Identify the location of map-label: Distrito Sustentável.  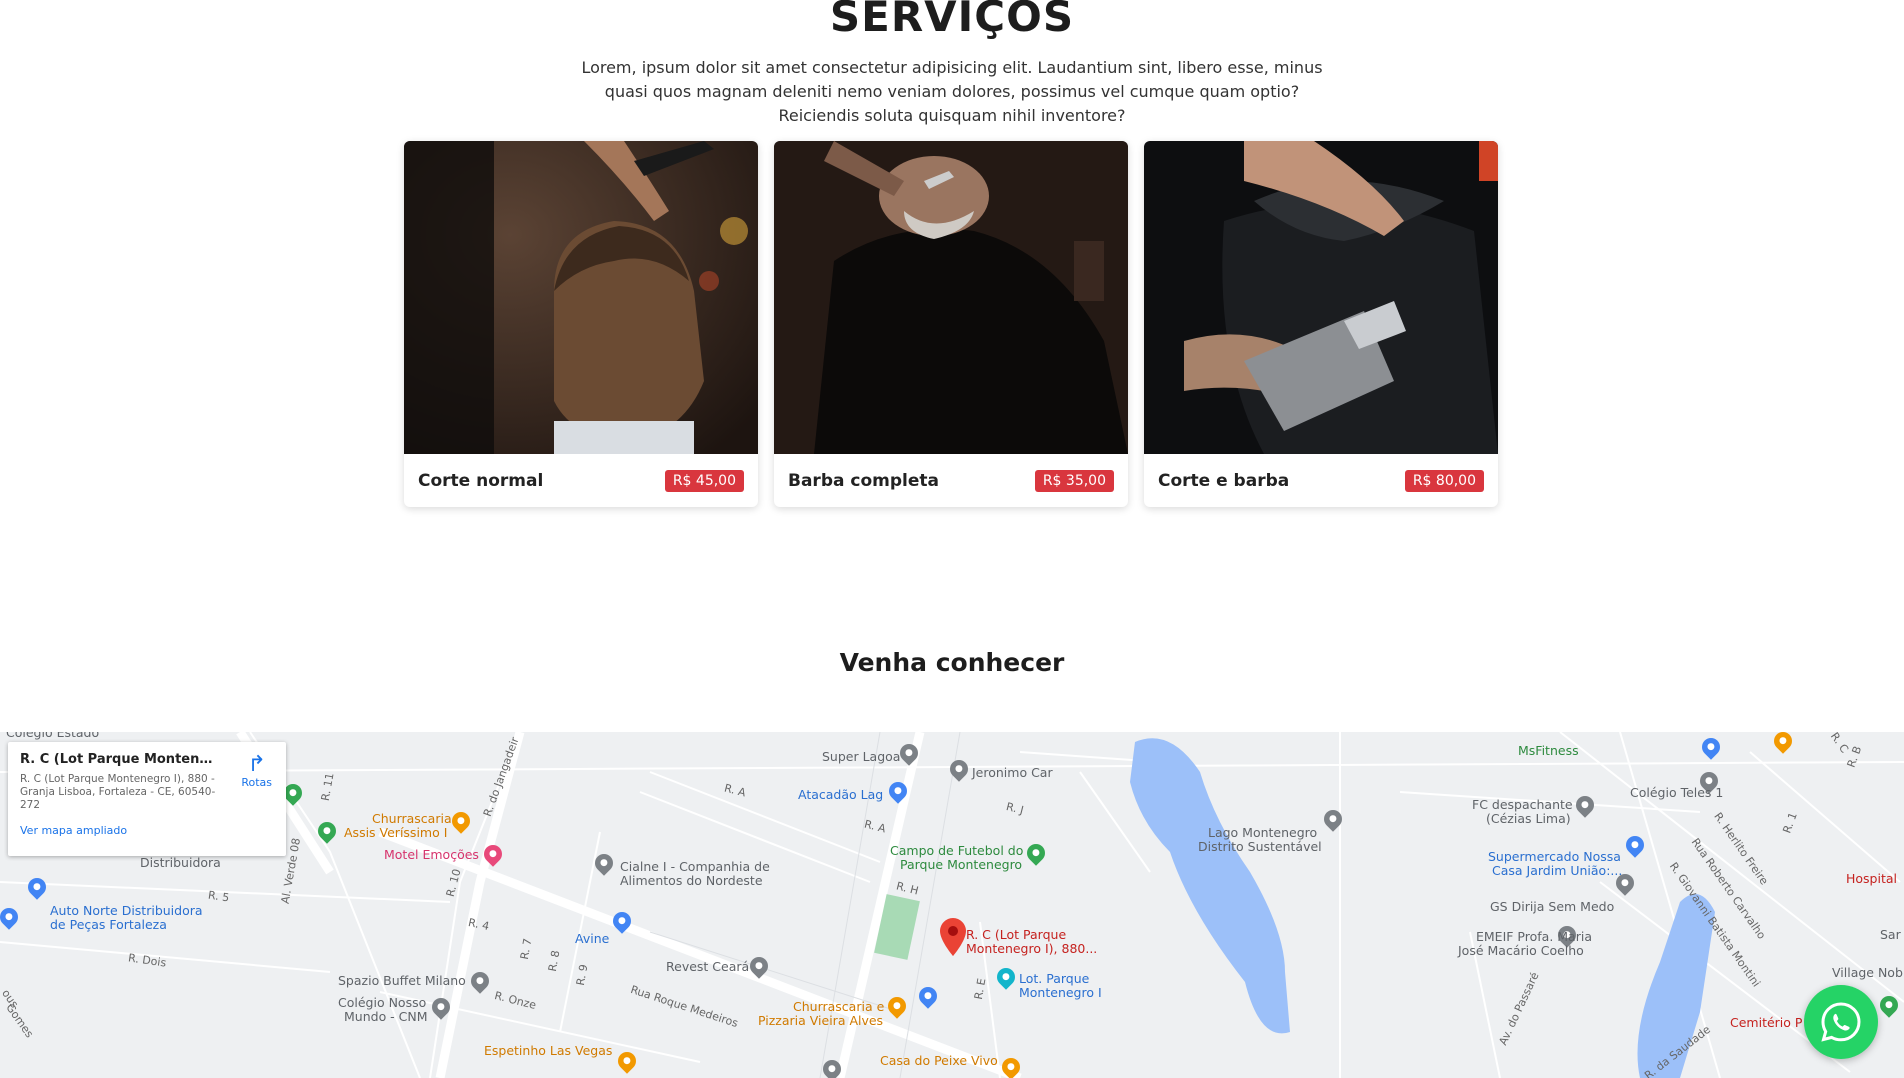
(1260, 846).